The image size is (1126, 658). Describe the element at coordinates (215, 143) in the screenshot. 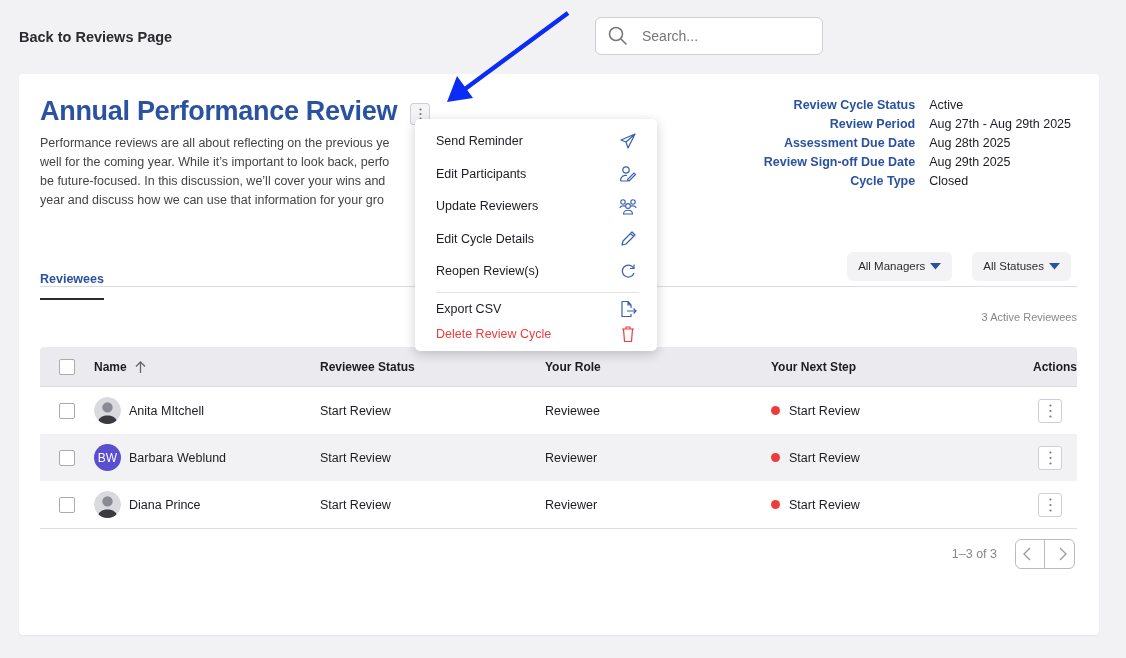

I see `description-line: Performance reviews are all about reflecting on the previous ye` at that location.